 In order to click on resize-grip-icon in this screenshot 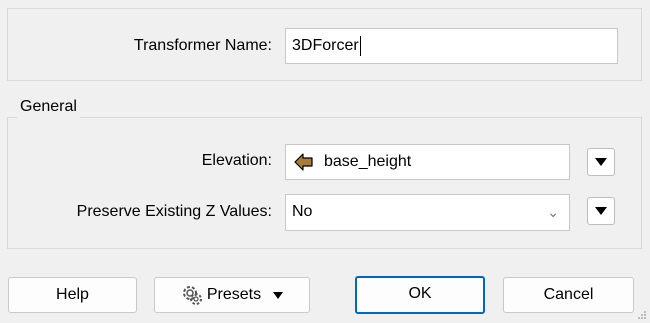, I will do `click(642, 315)`.